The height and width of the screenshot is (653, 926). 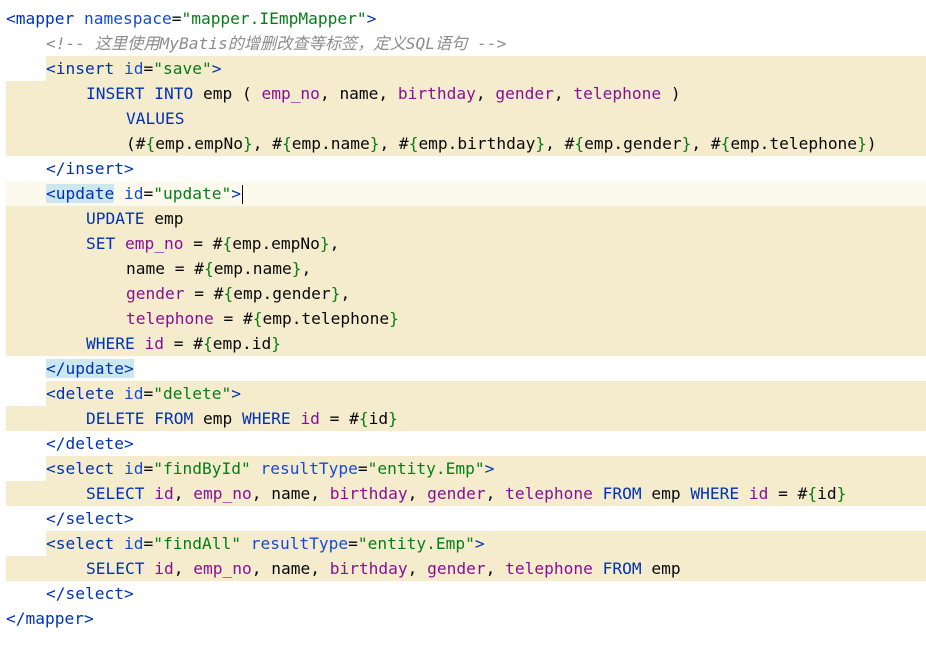 What do you see at coordinates (466, 268) in the screenshot?
I see `code-content: name = #{emp.name},` at bounding box center [466, 268].